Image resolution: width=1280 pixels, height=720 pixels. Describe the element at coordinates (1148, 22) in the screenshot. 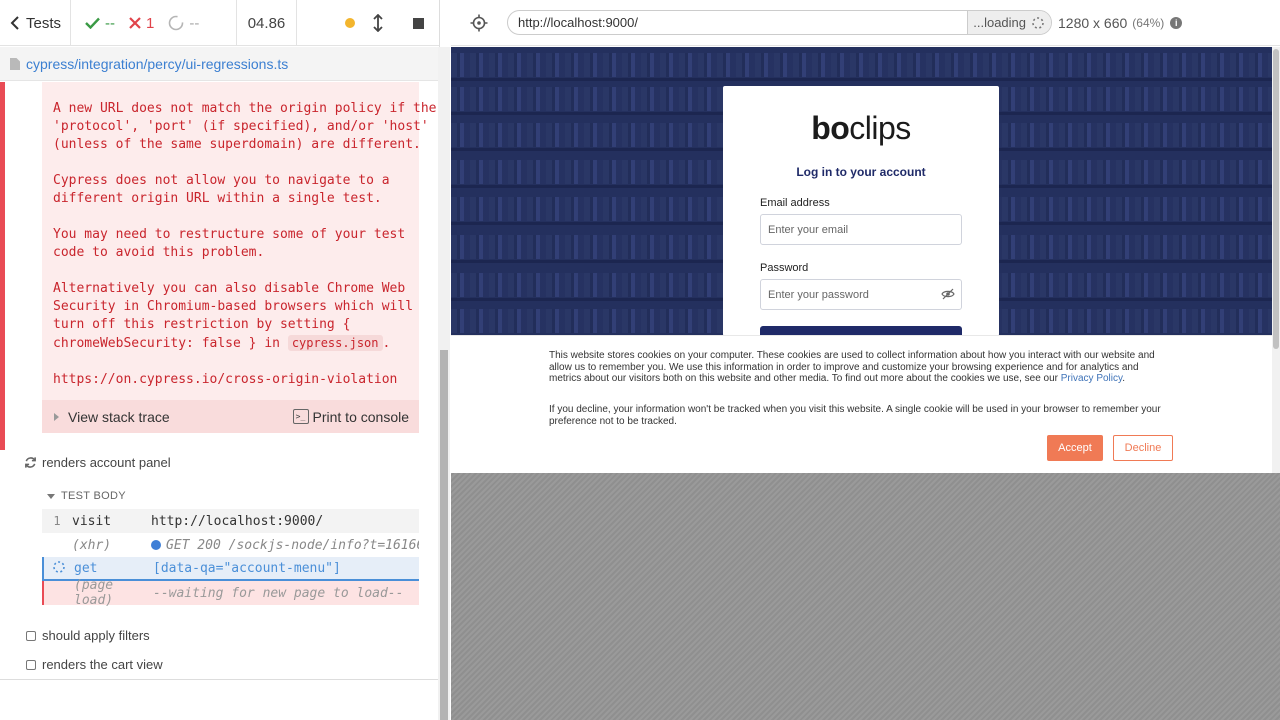

I see `viewport-scale: (64%)` at that location.